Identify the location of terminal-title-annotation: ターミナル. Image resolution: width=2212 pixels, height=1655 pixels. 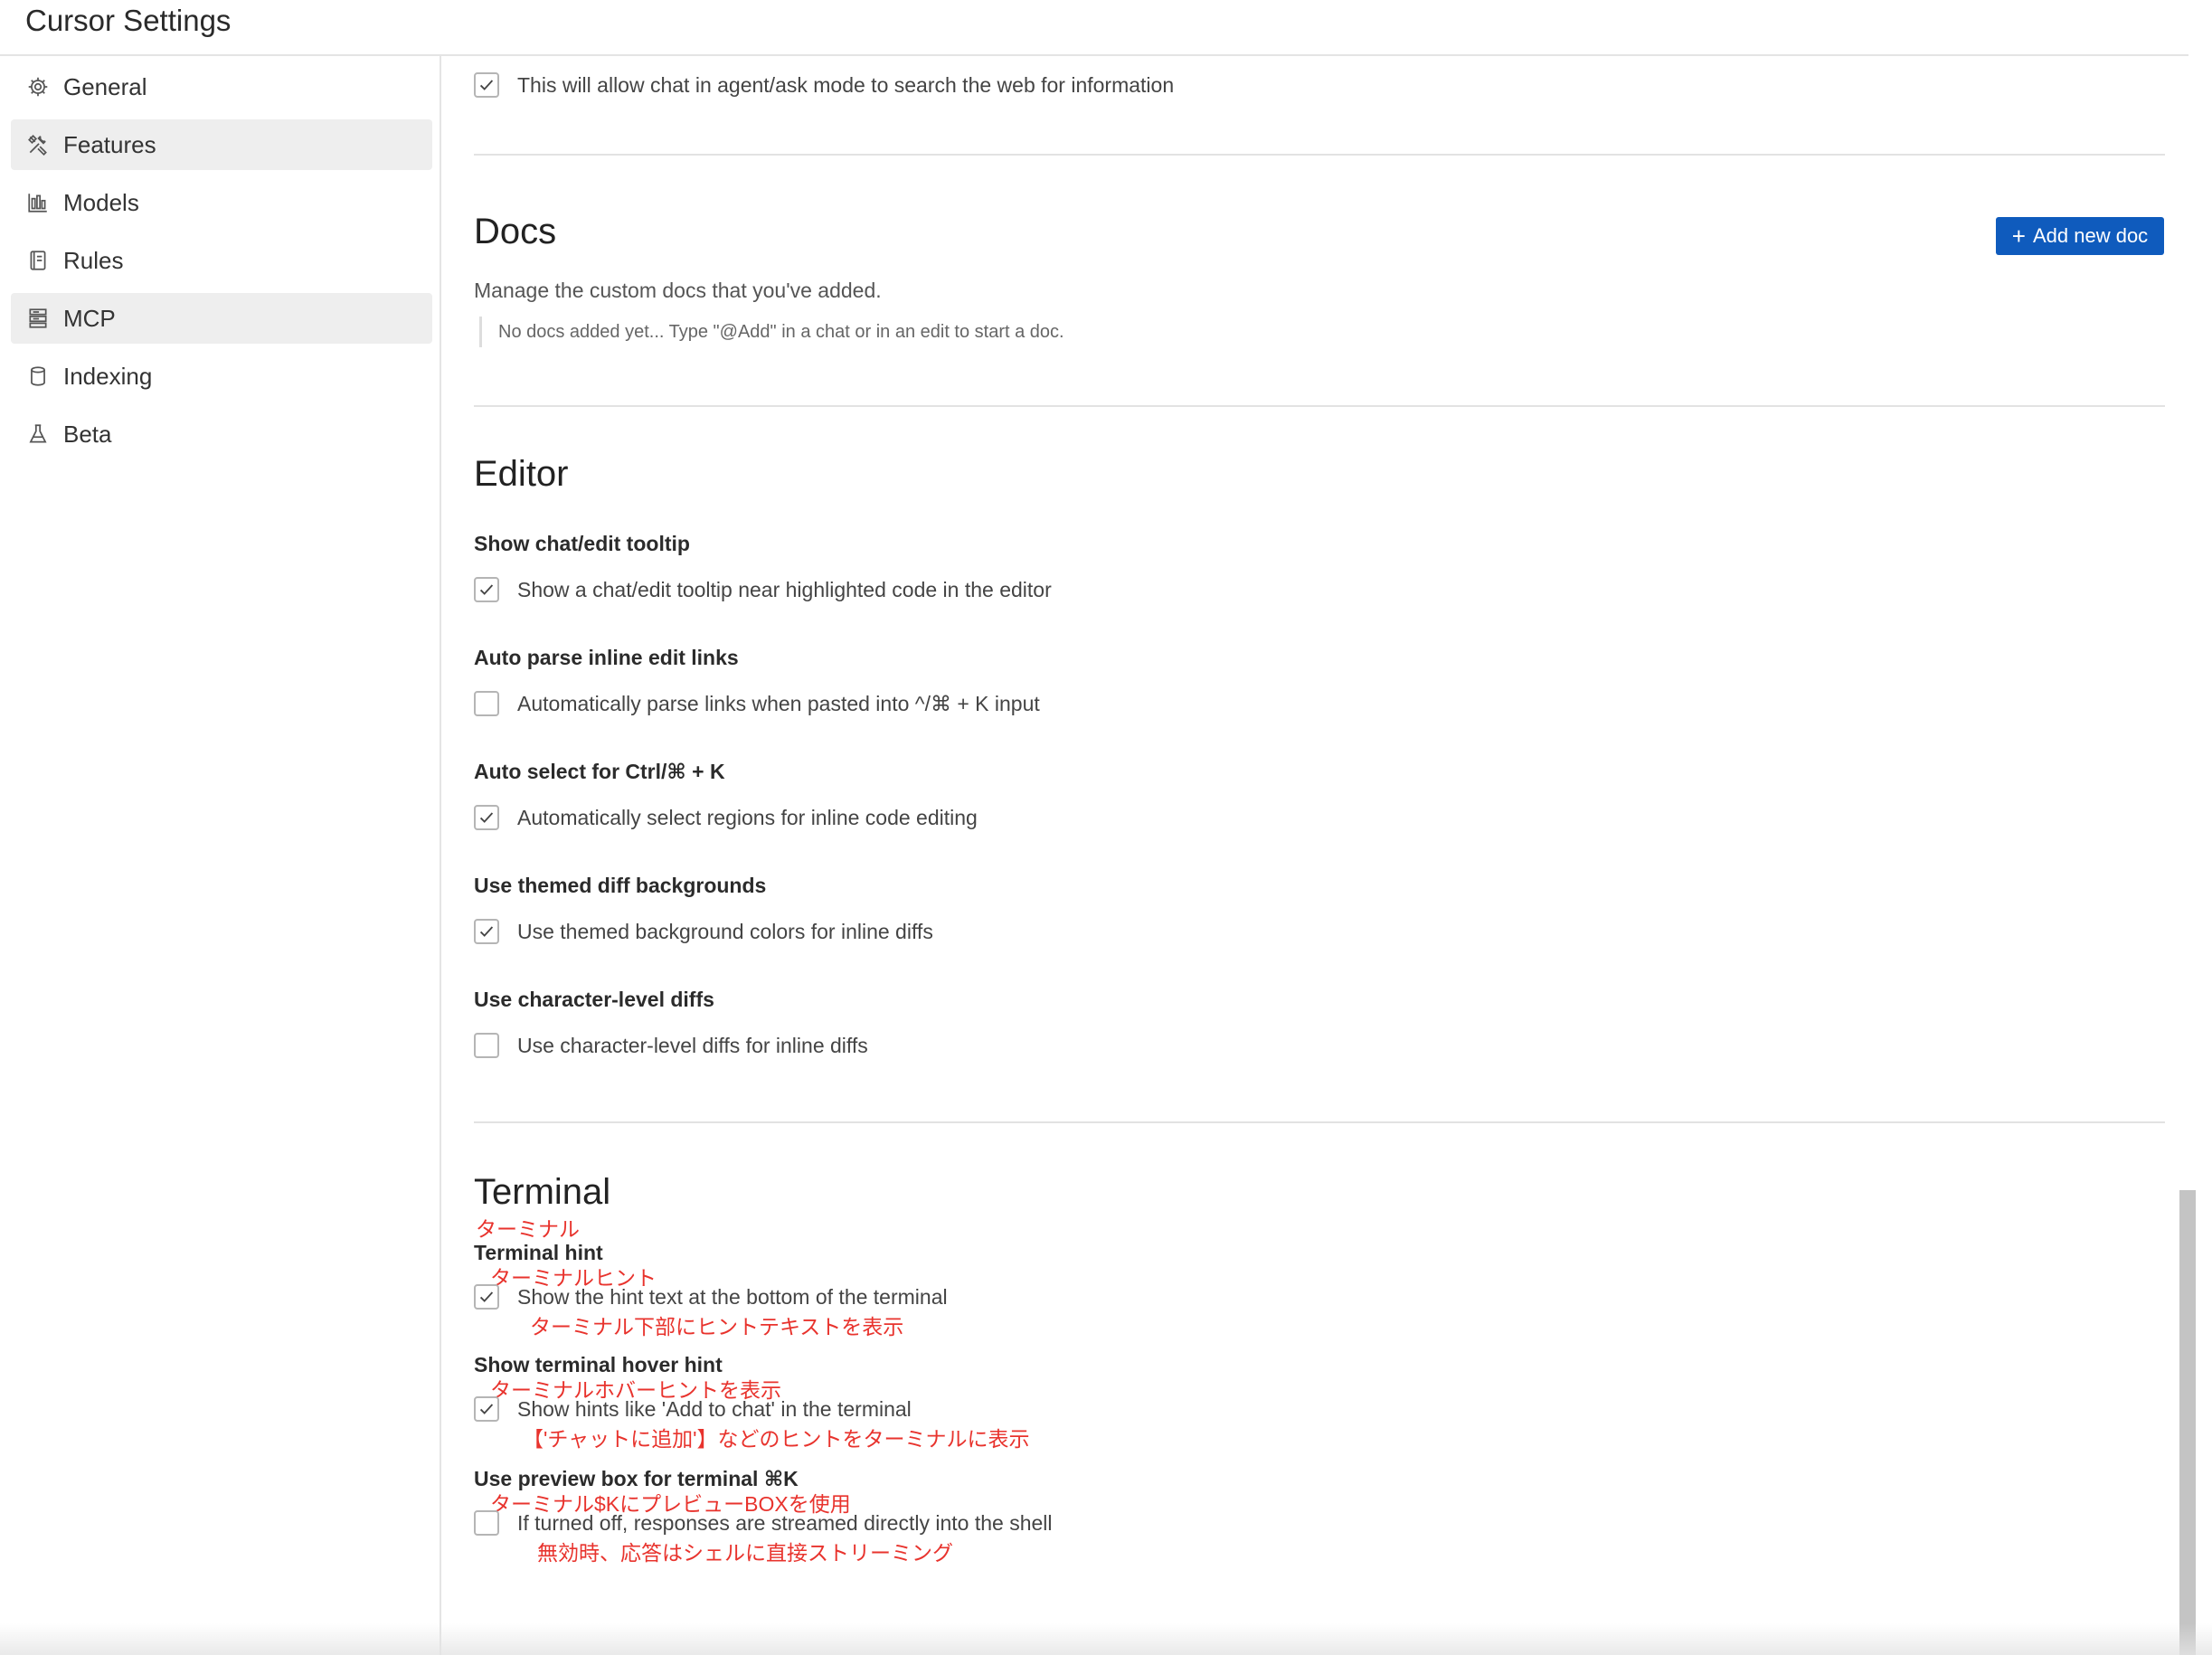
(528, 1229).